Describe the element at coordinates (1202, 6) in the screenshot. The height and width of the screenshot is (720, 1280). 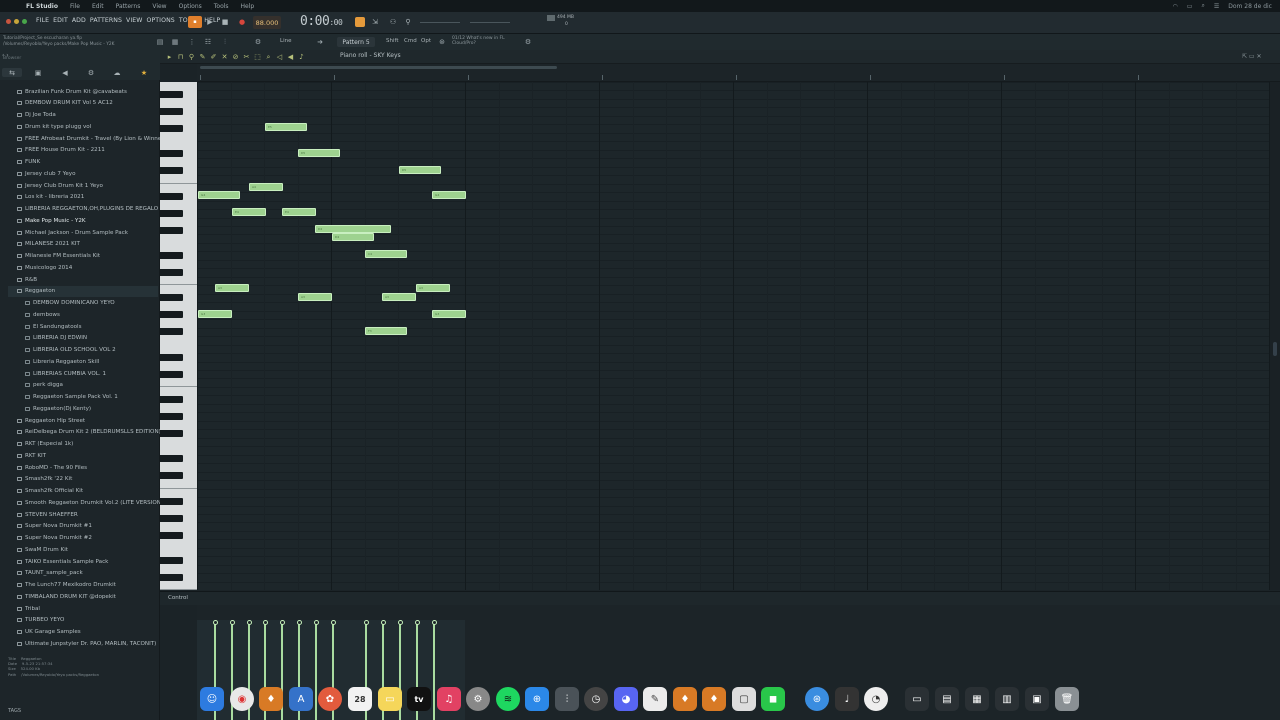
I see `search-icon: ⌕` at that location.